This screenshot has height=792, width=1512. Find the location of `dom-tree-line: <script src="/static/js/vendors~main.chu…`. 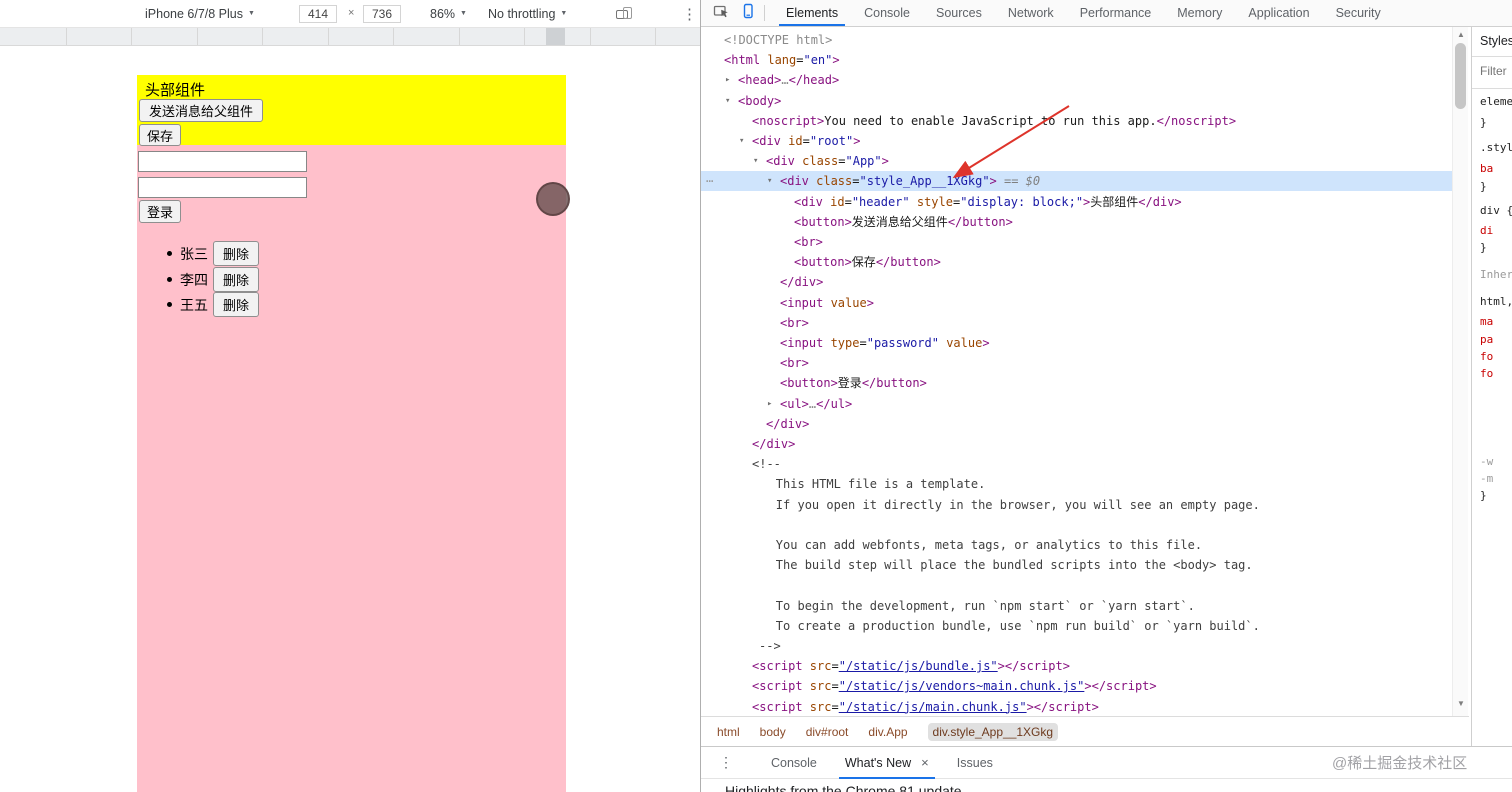

dom-tree-line: <script src="/static/js/vendors~main.chu… is located at coordinates (1076, 686).